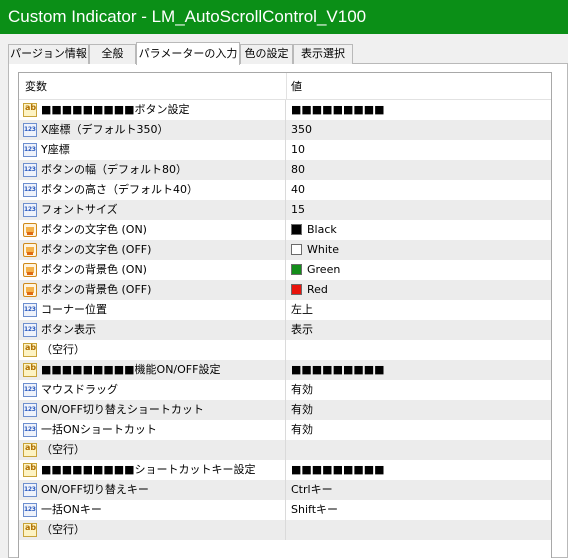  I want to click on parameter-value: 有効, so click(302, 409).